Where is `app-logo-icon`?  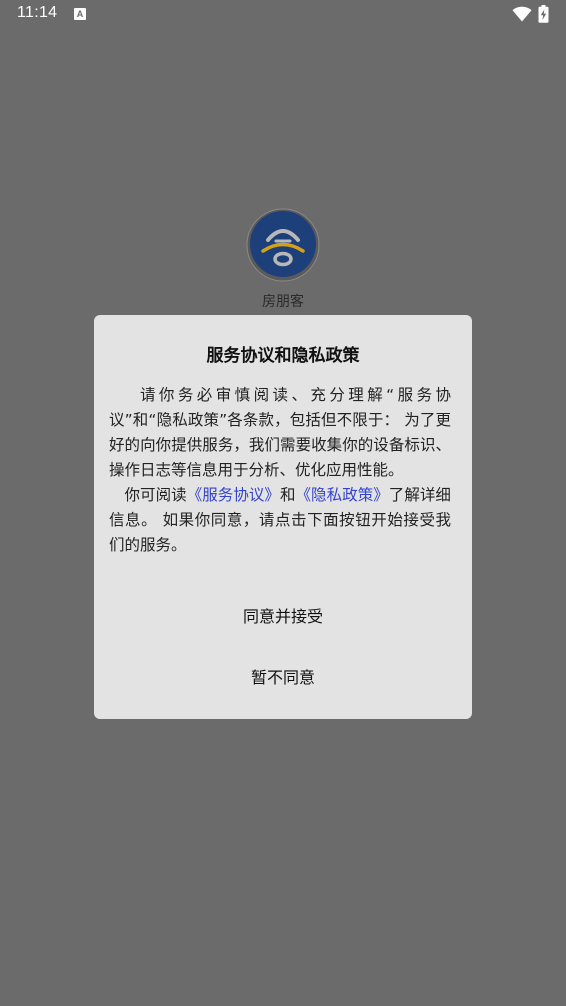 app-logo-icon is located at coordinates (283, 245).